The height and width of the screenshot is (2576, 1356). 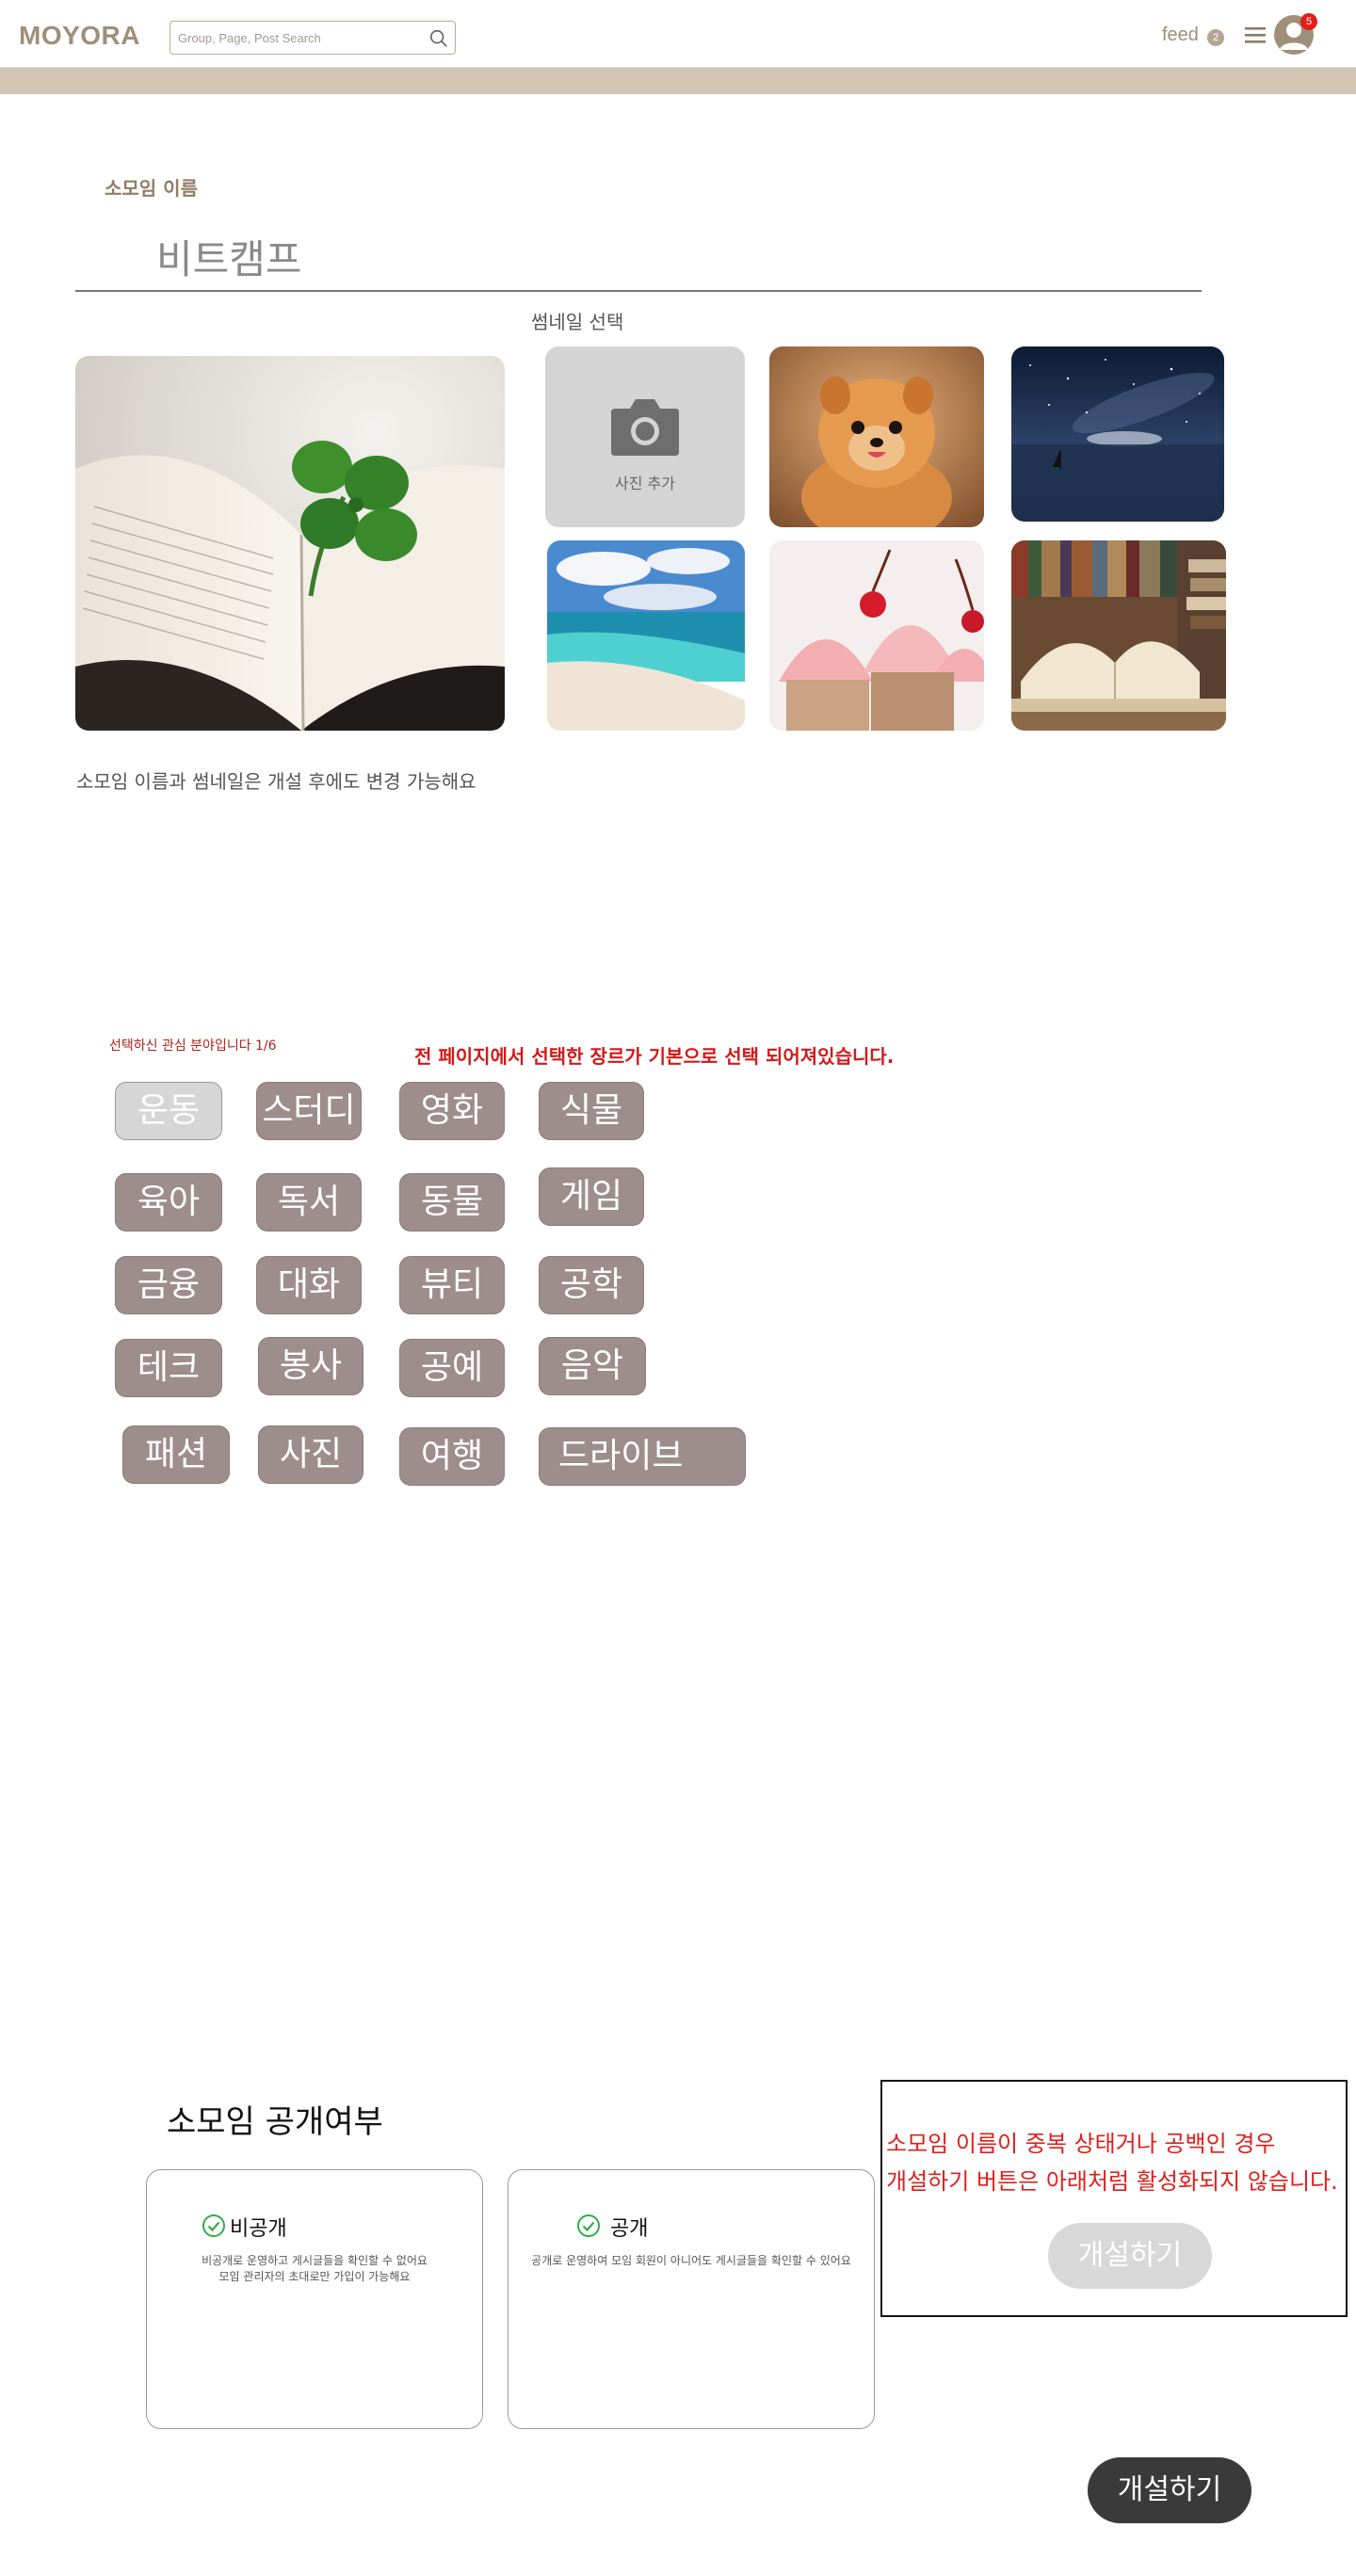 I want to click on interest-chip: 드라이브, so click(x=642, y=1456).